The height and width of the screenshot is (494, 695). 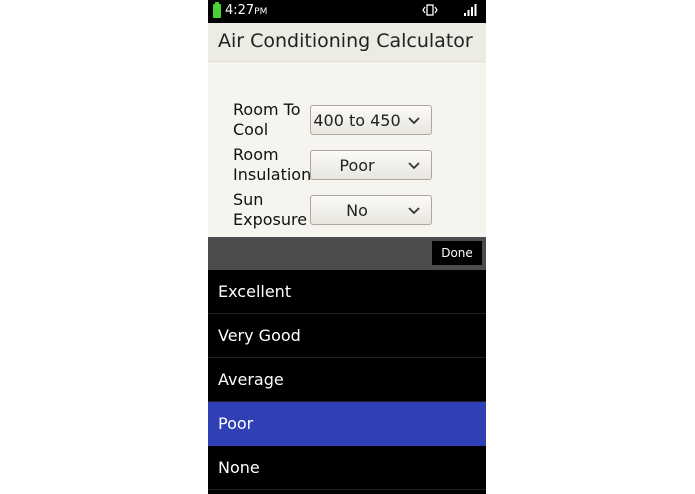 What do you see at coordinates (261, 12) in the screenshot?
I see `clock-ampm: PM` at bounding box center [261, 12].